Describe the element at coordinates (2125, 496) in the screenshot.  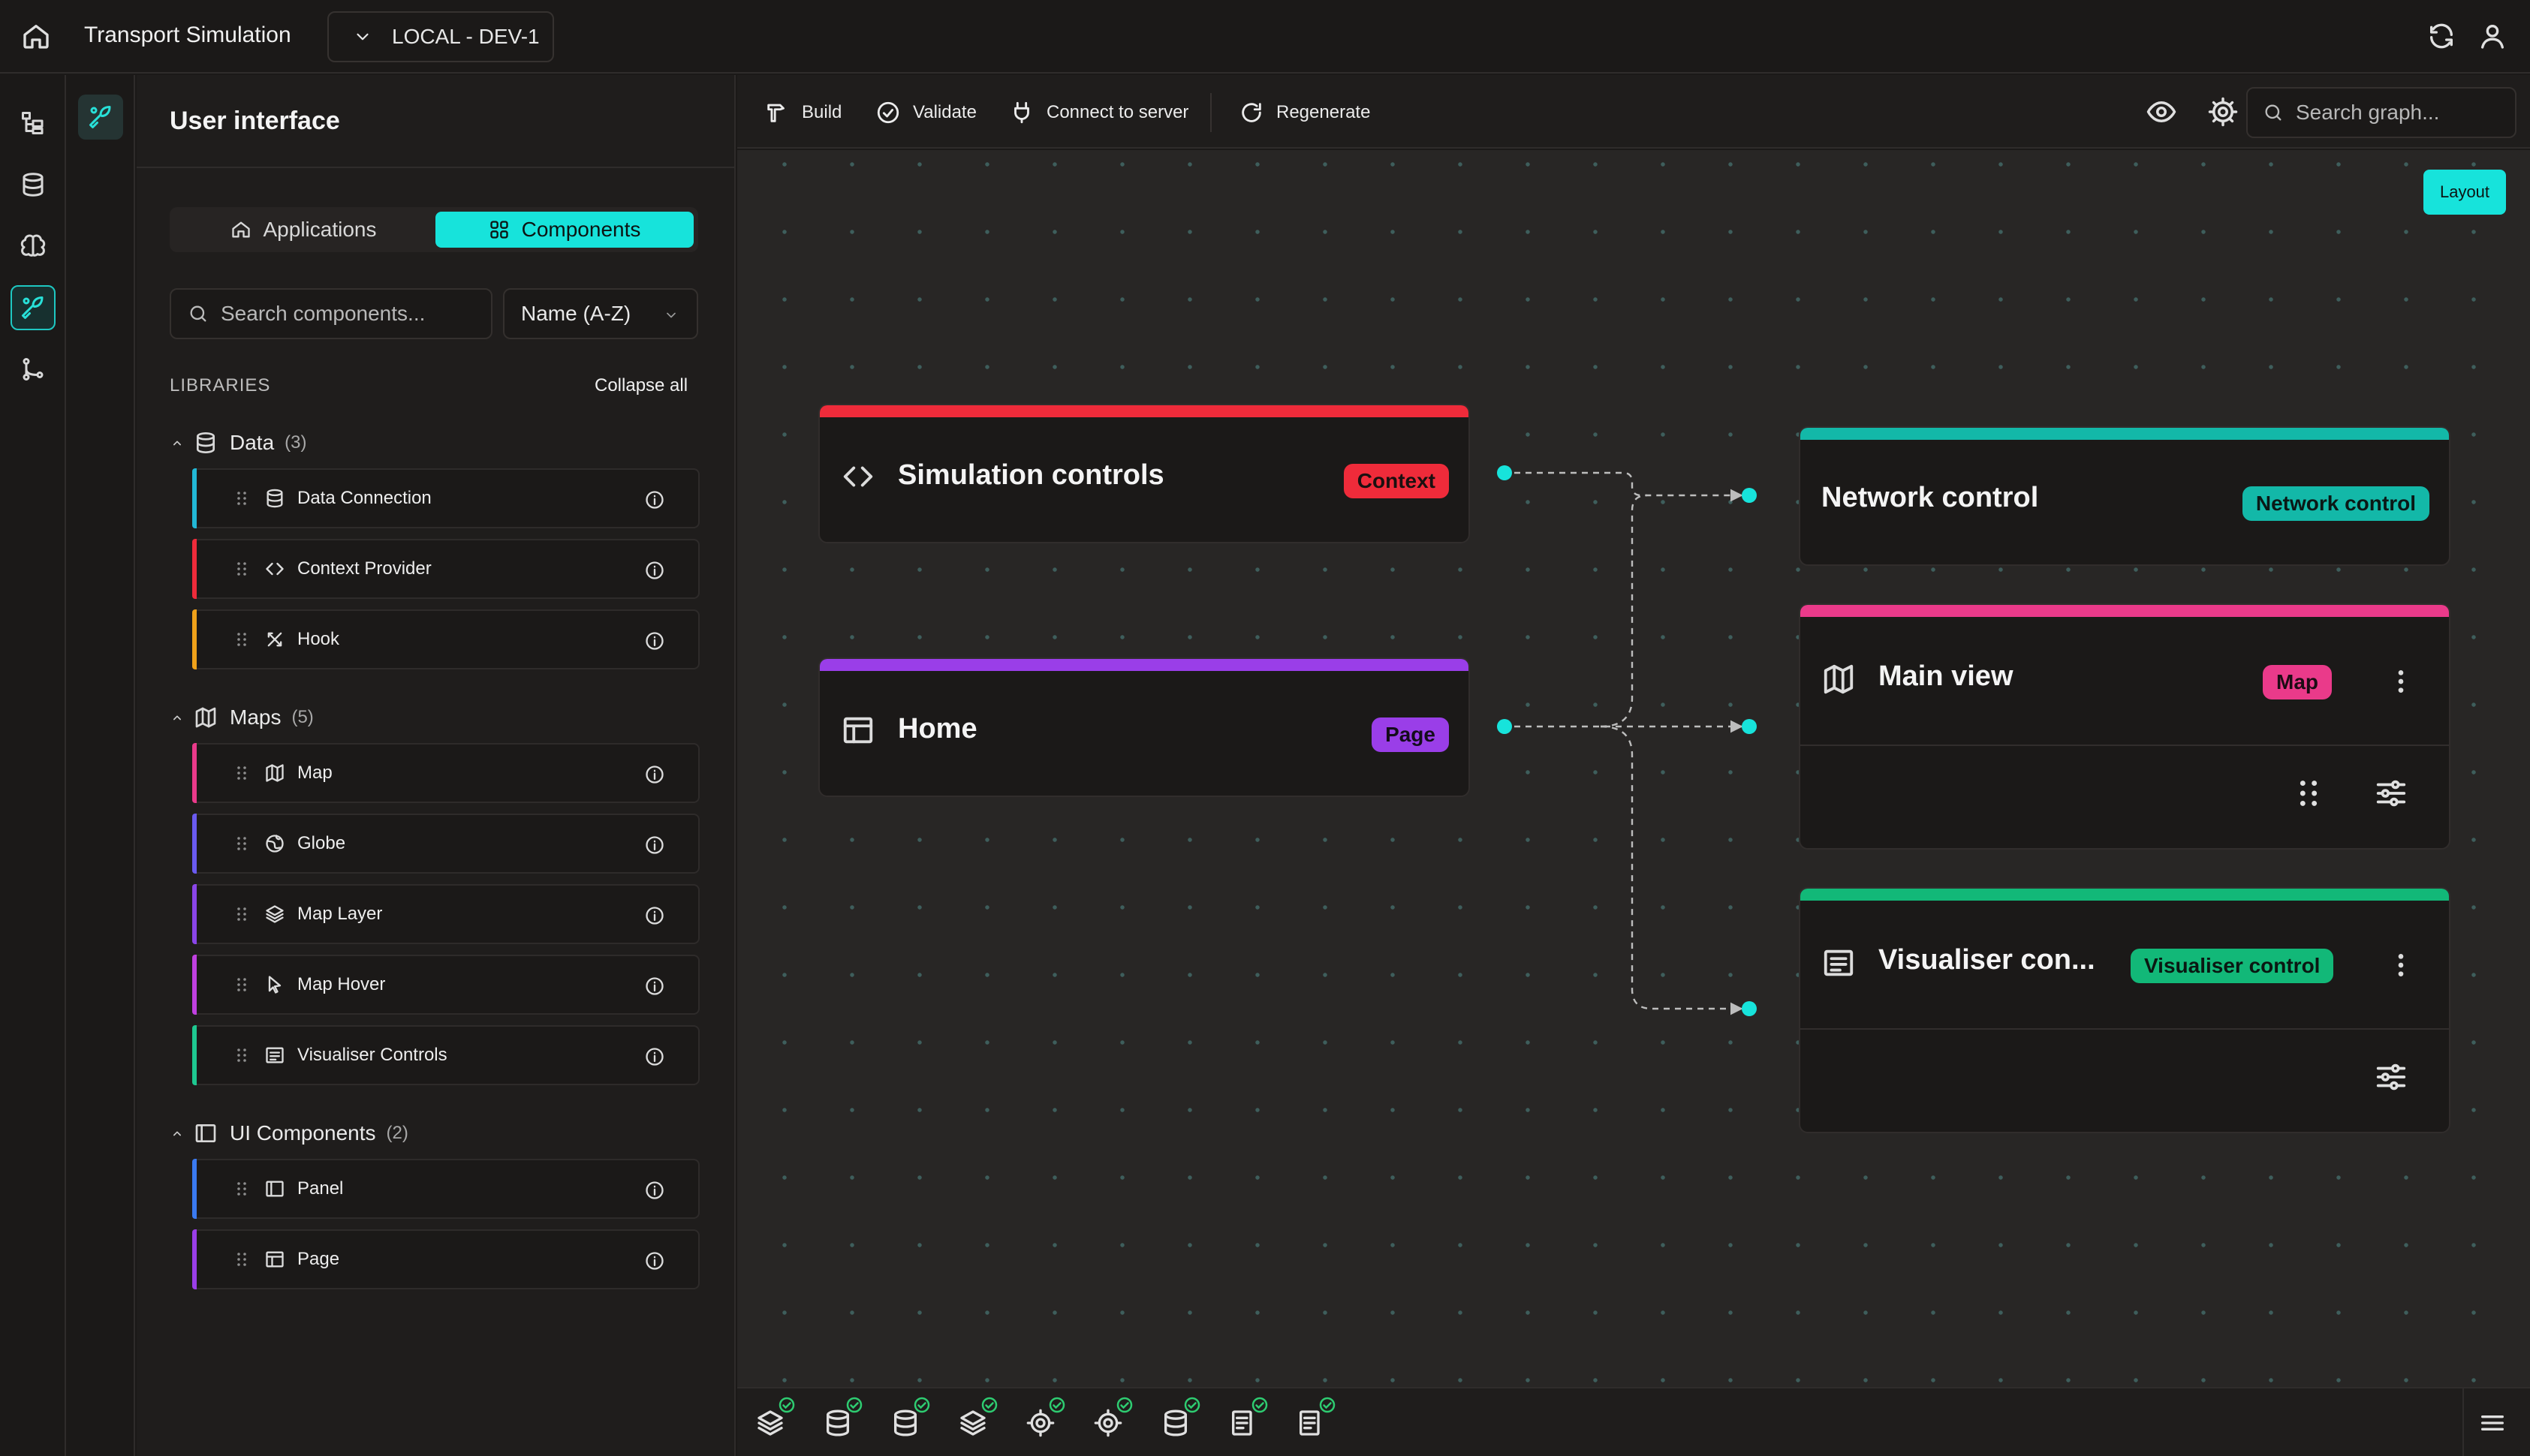
I see `node-network-control: Network control Network control` at that location.